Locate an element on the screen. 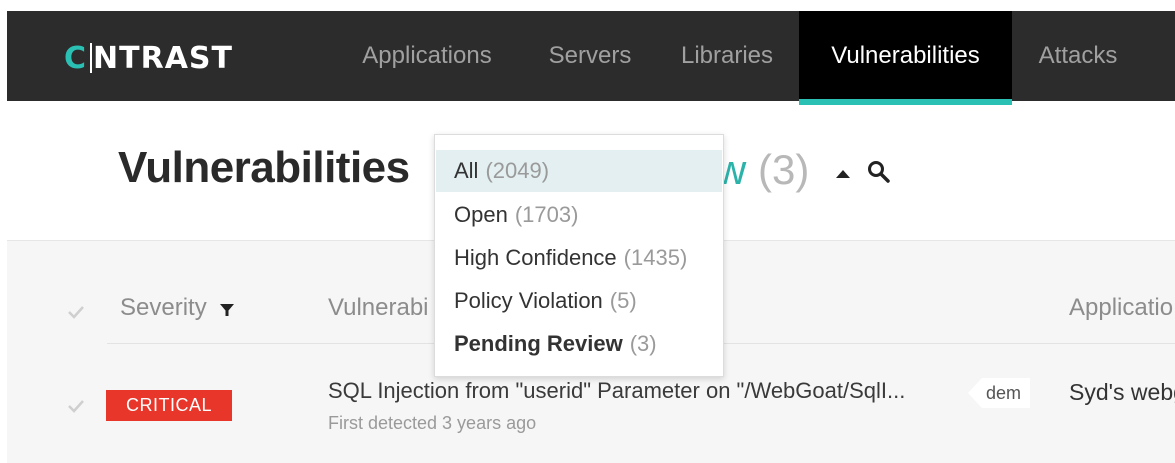 This screenshot has height=463, width=1175. severity-badge: CRITICAL is located at coordinates (169, 405).